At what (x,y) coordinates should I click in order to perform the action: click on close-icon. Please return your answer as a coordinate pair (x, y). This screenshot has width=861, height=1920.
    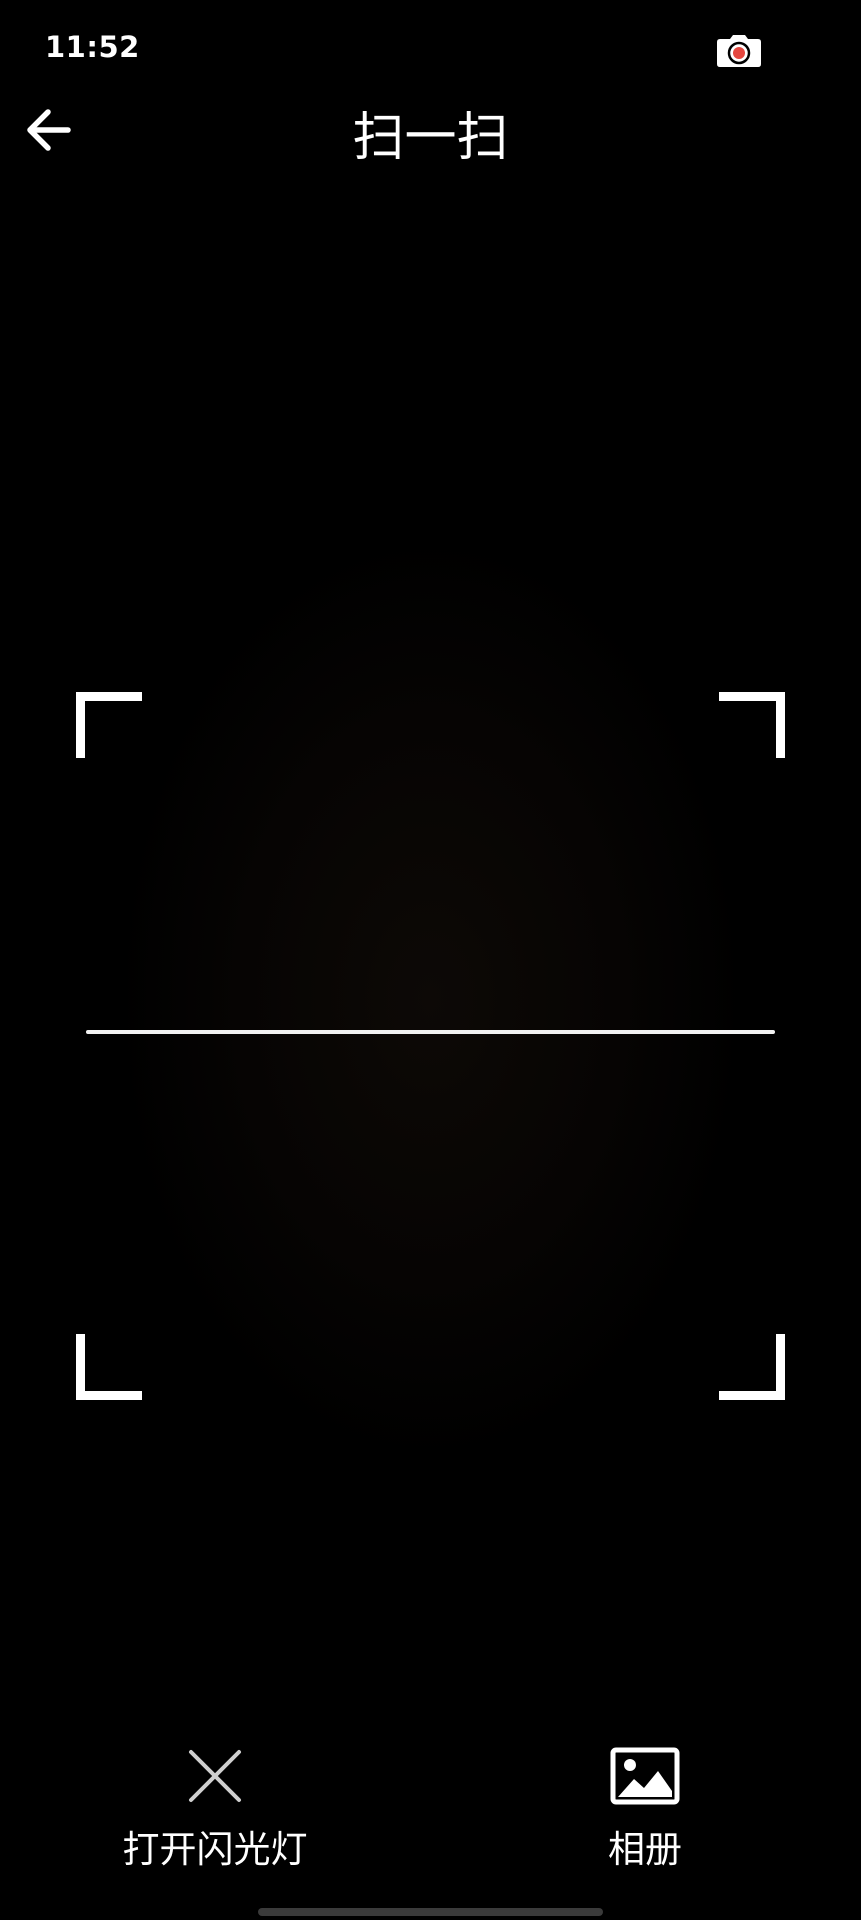
    Looking at the image, I should click on (215, 1776).